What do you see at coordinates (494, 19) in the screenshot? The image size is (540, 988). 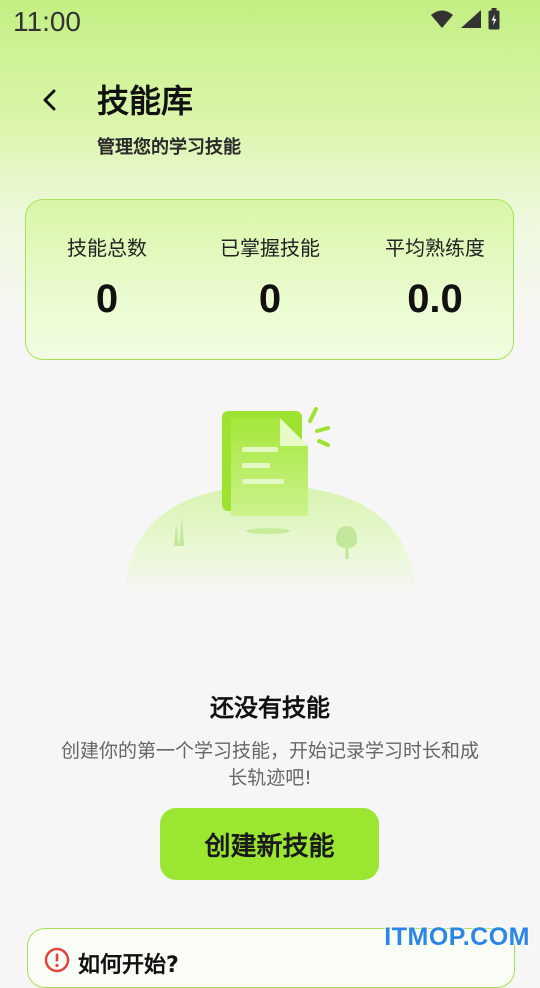 I see `battery-icon` at bounding box center [494, 19].